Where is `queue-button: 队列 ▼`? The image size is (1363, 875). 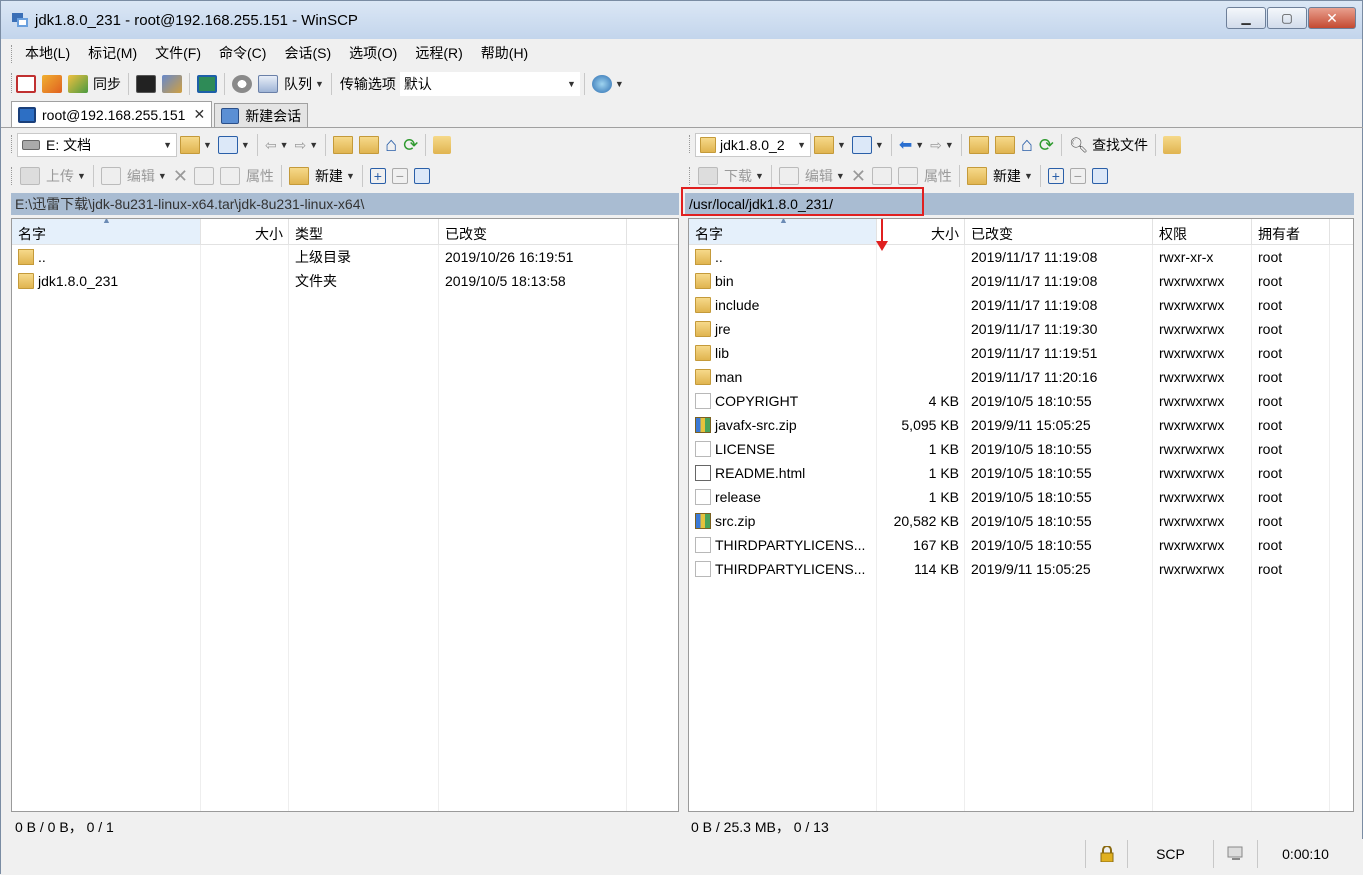
queue-button: 队列 ▼ is located at coordinates (291, 84).